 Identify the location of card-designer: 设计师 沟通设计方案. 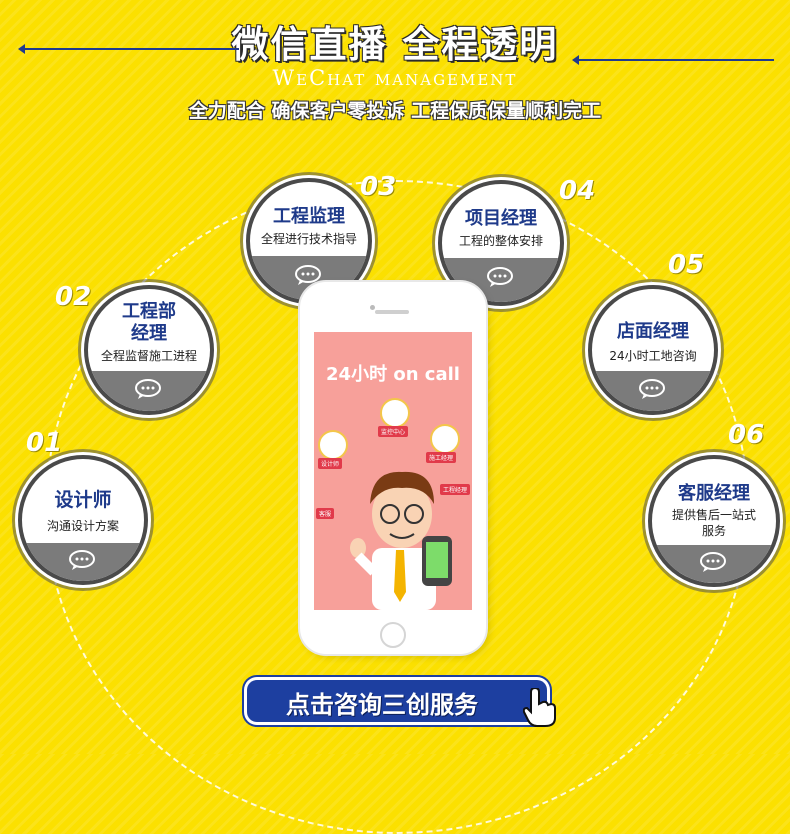
(83, 520).